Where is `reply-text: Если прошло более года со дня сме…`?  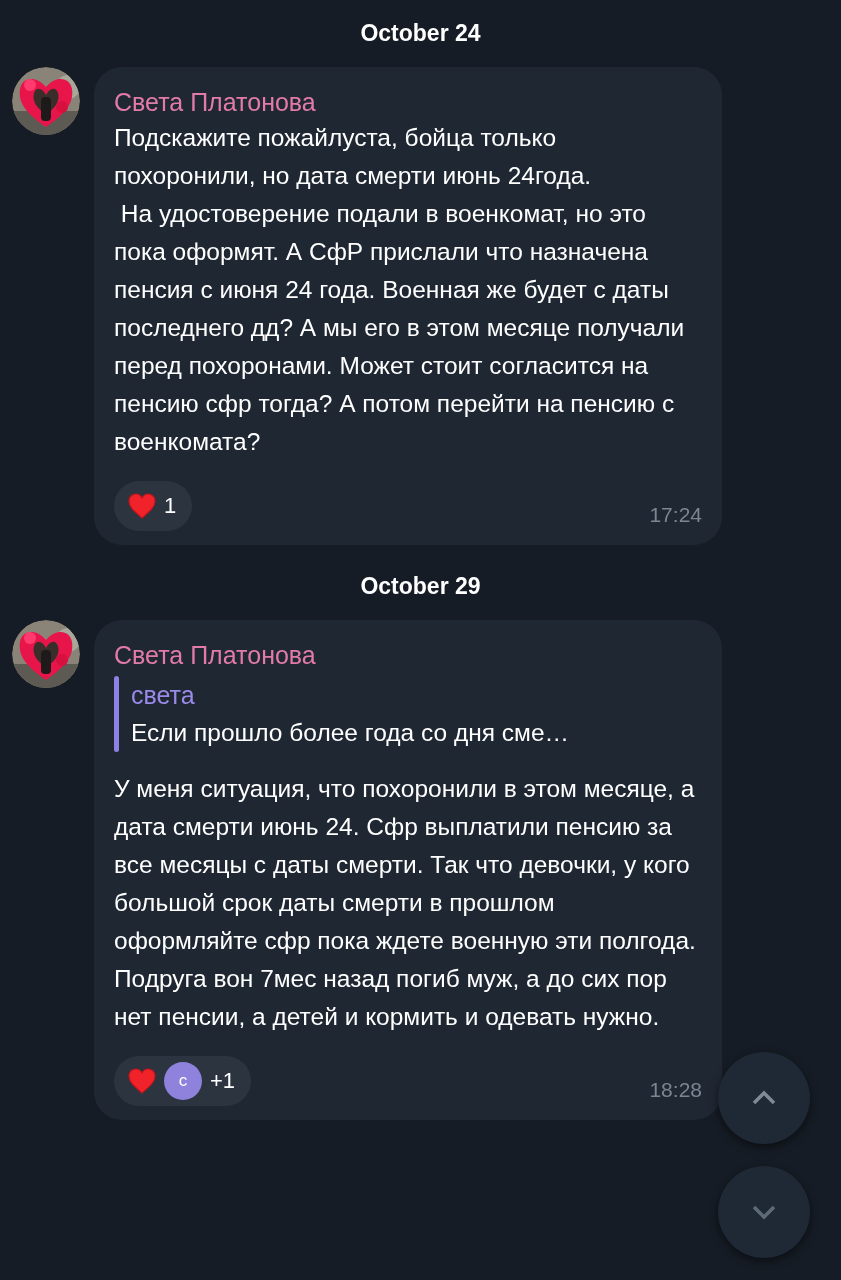
reply-text: Если прошло более года со дня сме… is located at coordinates (350, 733).